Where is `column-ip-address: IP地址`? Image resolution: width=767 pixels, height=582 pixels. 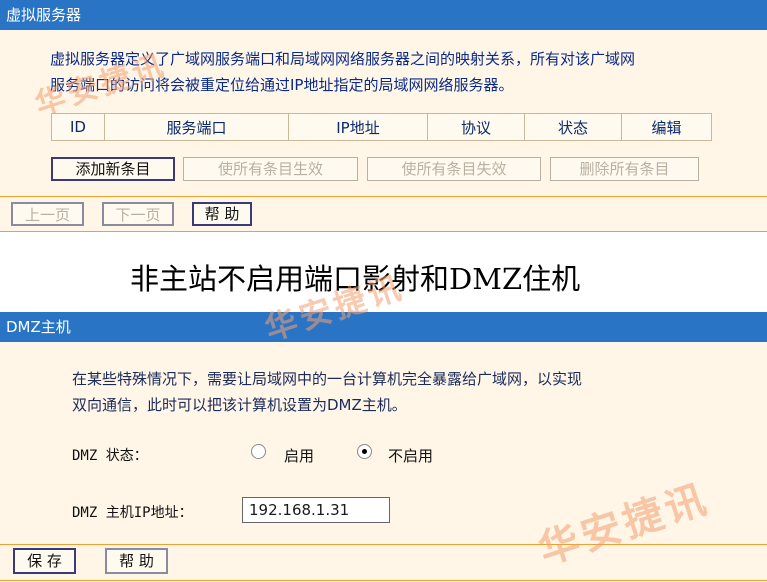 column-ip-address: IP地址 is located at coordinates (358, 127).